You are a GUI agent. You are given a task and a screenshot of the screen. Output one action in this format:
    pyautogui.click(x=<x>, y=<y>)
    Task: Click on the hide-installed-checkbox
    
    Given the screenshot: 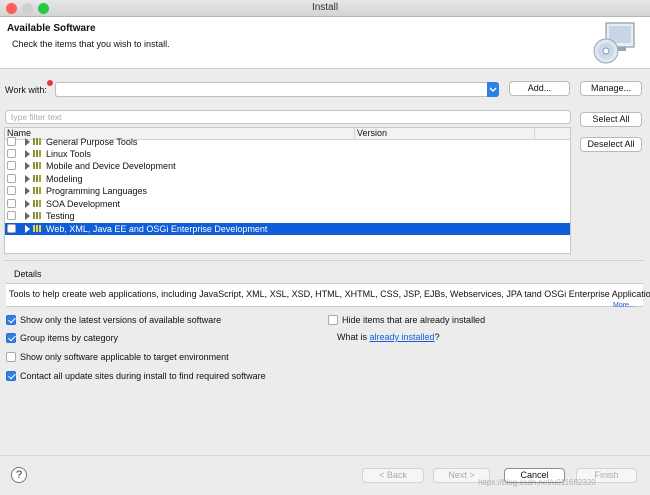 What is the action you would take?
    pyautogui.click(x=333, y=320)
    